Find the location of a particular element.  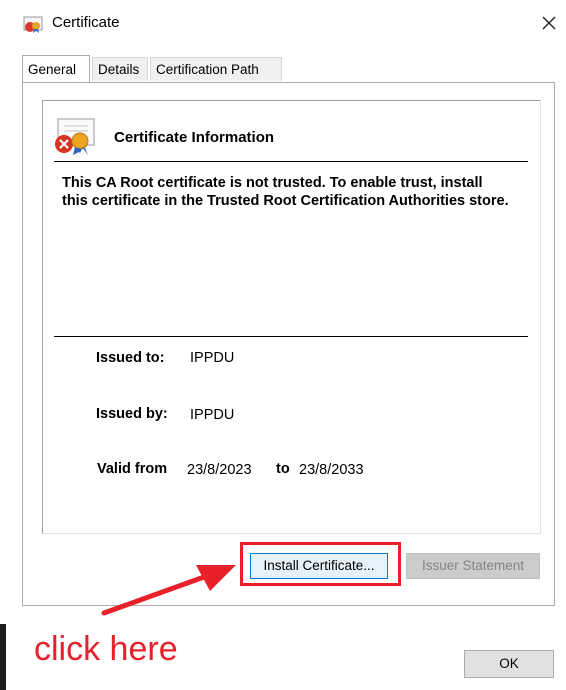

highlight-box is located at coordinates (320, 564).